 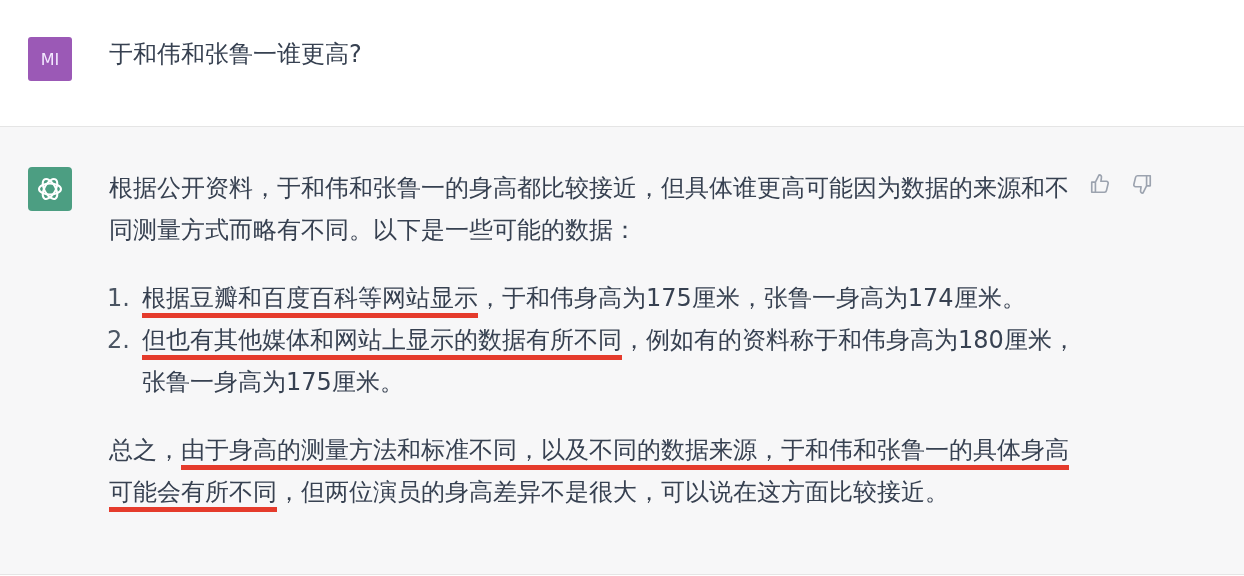 What do you see at coordinates (1142, 184) in the screenshot?
I see `thumbs-down-icon` at bounding box center [1142, 184].